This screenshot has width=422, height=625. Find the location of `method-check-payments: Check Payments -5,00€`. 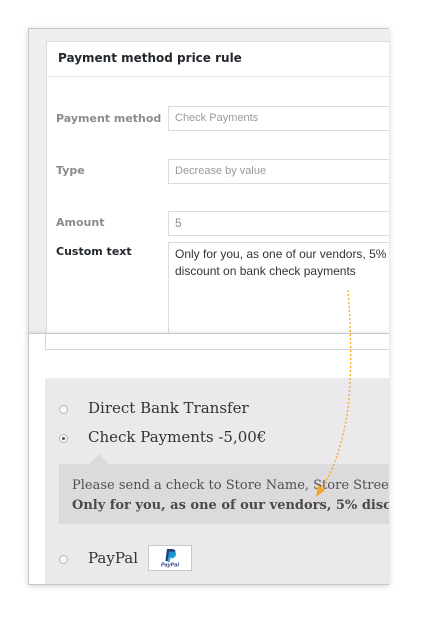

method-check-payments: Check Payments -5,00€ is located at coordinates (217, 440).